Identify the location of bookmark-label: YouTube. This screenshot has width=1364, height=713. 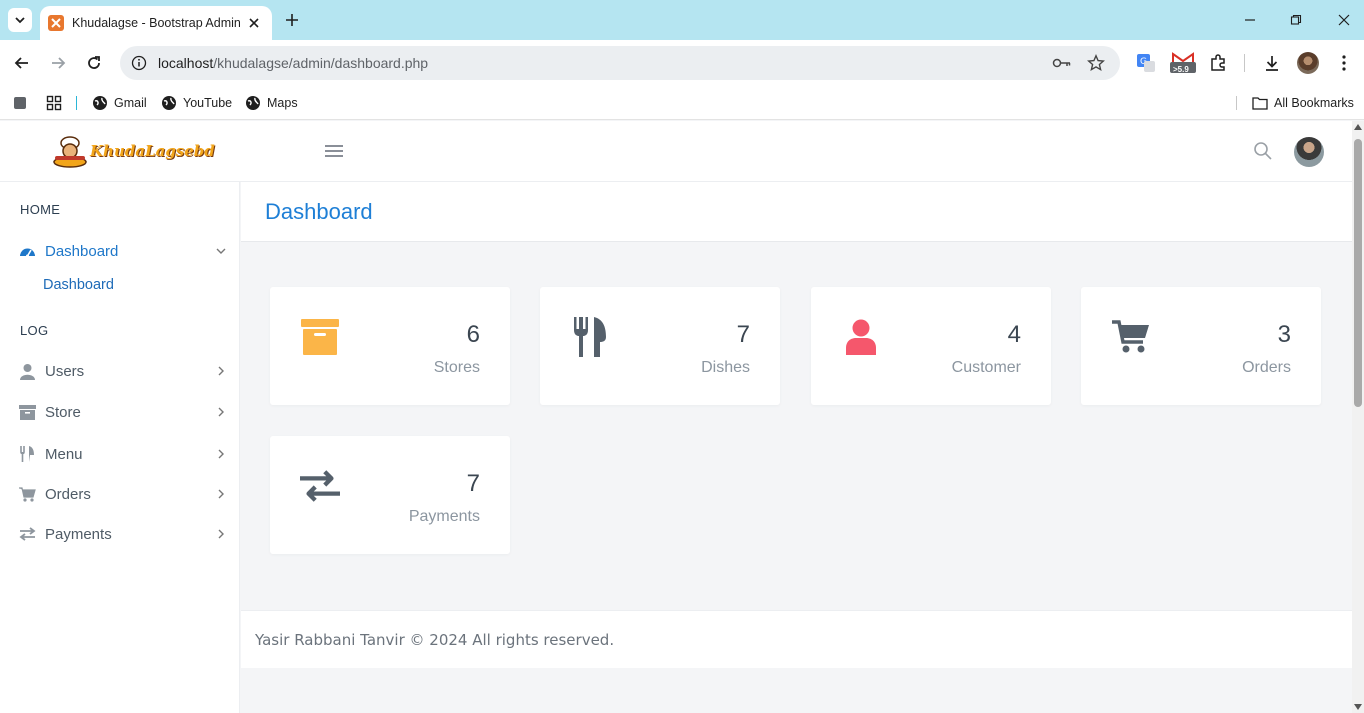
(208, 103).